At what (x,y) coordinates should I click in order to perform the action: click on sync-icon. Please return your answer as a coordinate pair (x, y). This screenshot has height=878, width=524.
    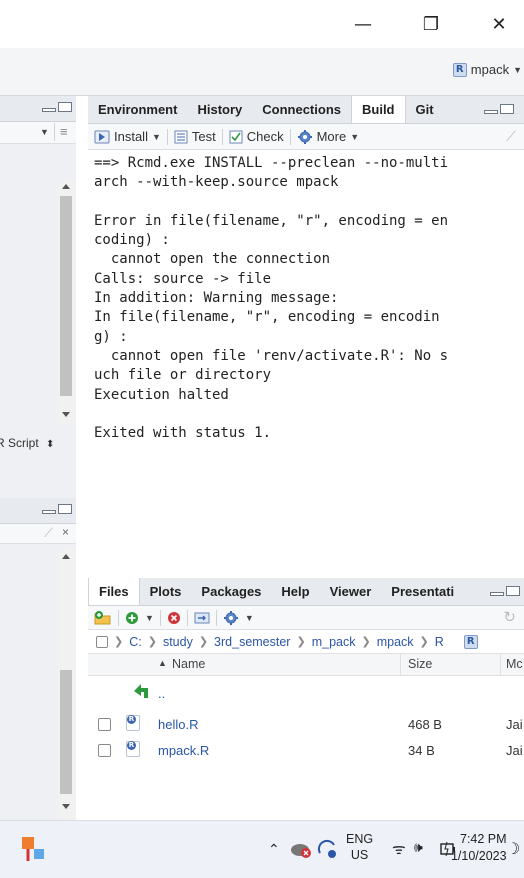
    Looking at the image, I should click on (327, 849).